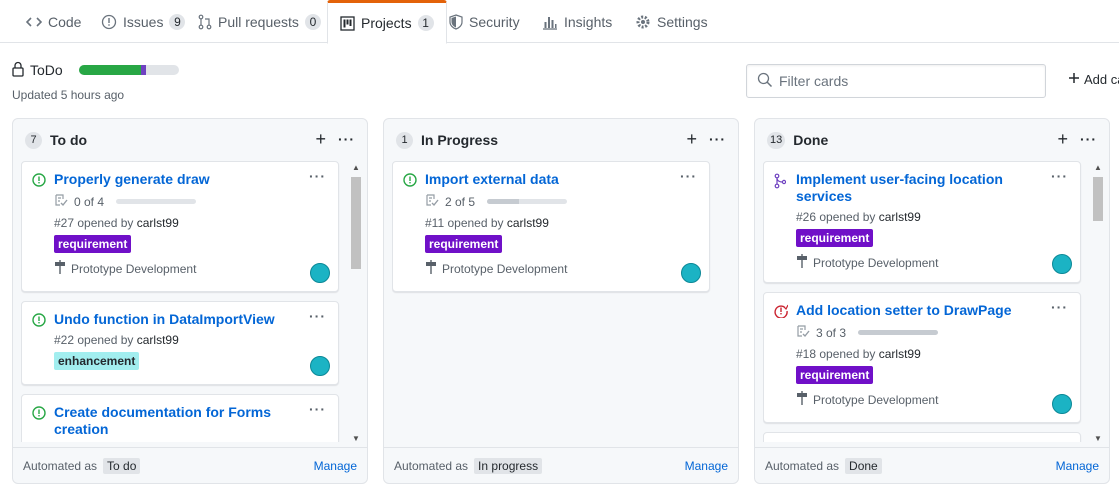 This screenshot has width=1119, height=492. I want to click on merged-pull-request-icon, so click(780, 182).